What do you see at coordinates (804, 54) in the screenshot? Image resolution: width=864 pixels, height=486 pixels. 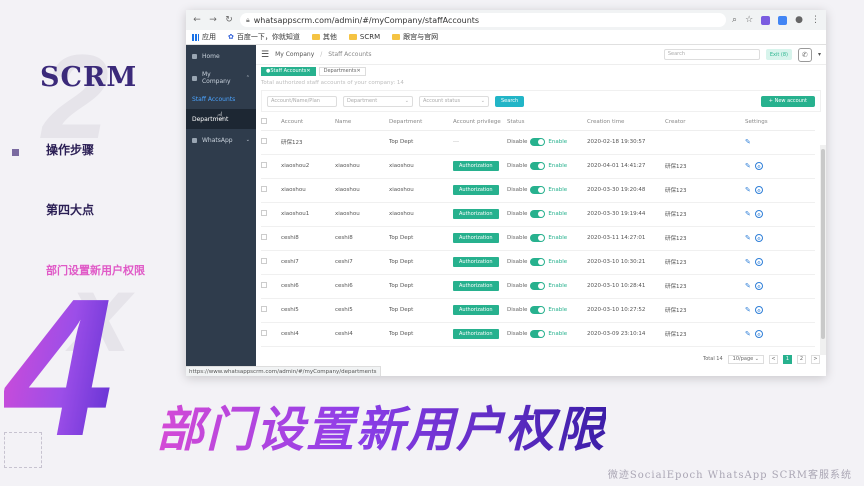 I see `whatsapp-logo-icon: ✆` at bounding box center [804, 54].